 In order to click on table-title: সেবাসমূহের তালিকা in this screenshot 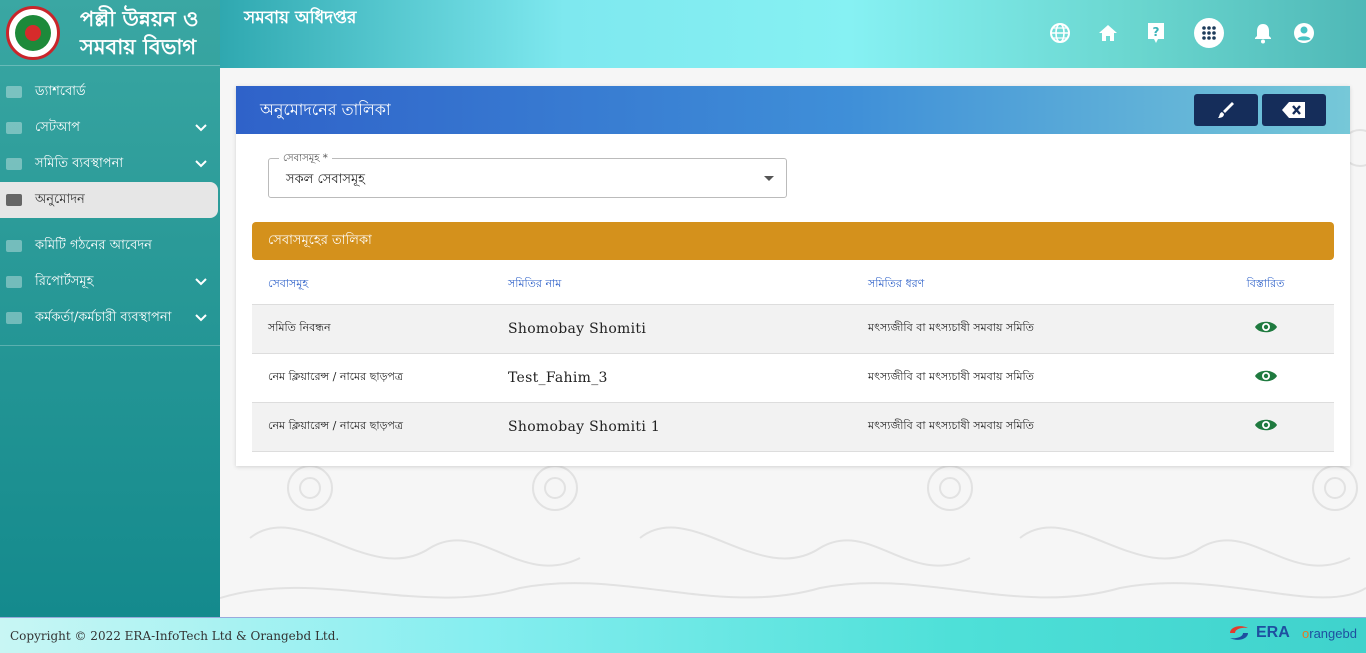, I will do `click(793, 241)`.